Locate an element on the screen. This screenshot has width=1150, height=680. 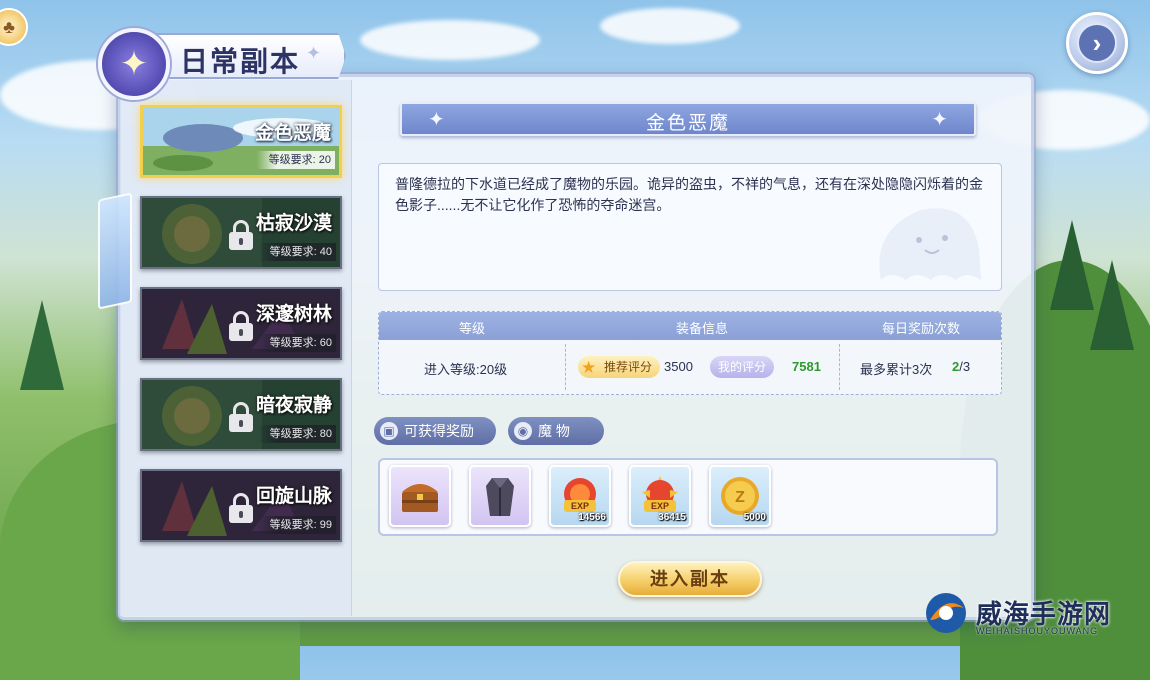
dungeon-item-golden-demon: 金色恶魔 等级要求: 20 is located at coordinates (241, 141).